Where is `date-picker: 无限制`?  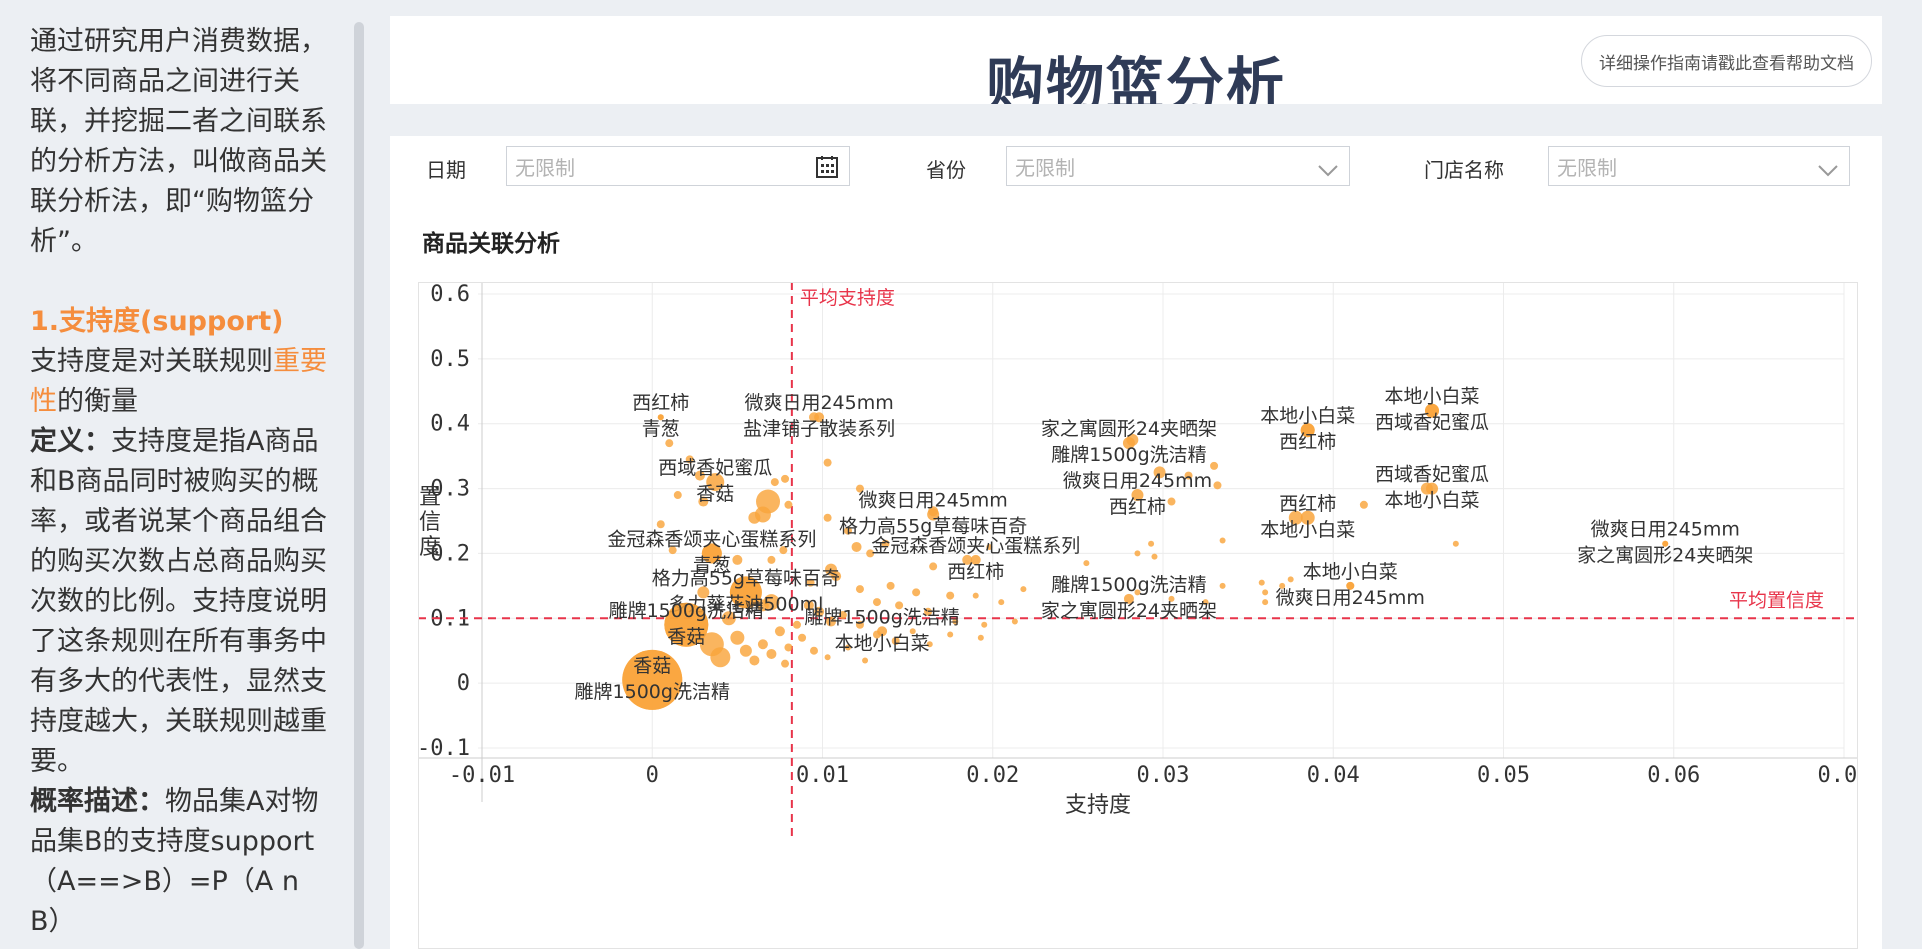 date-picker: 无限制 is located at coordinates (678, 166).